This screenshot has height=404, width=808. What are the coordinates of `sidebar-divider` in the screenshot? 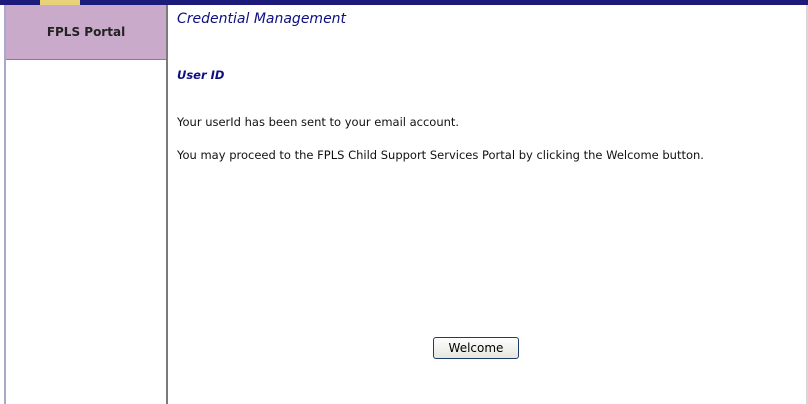 It's located at (167, 204).